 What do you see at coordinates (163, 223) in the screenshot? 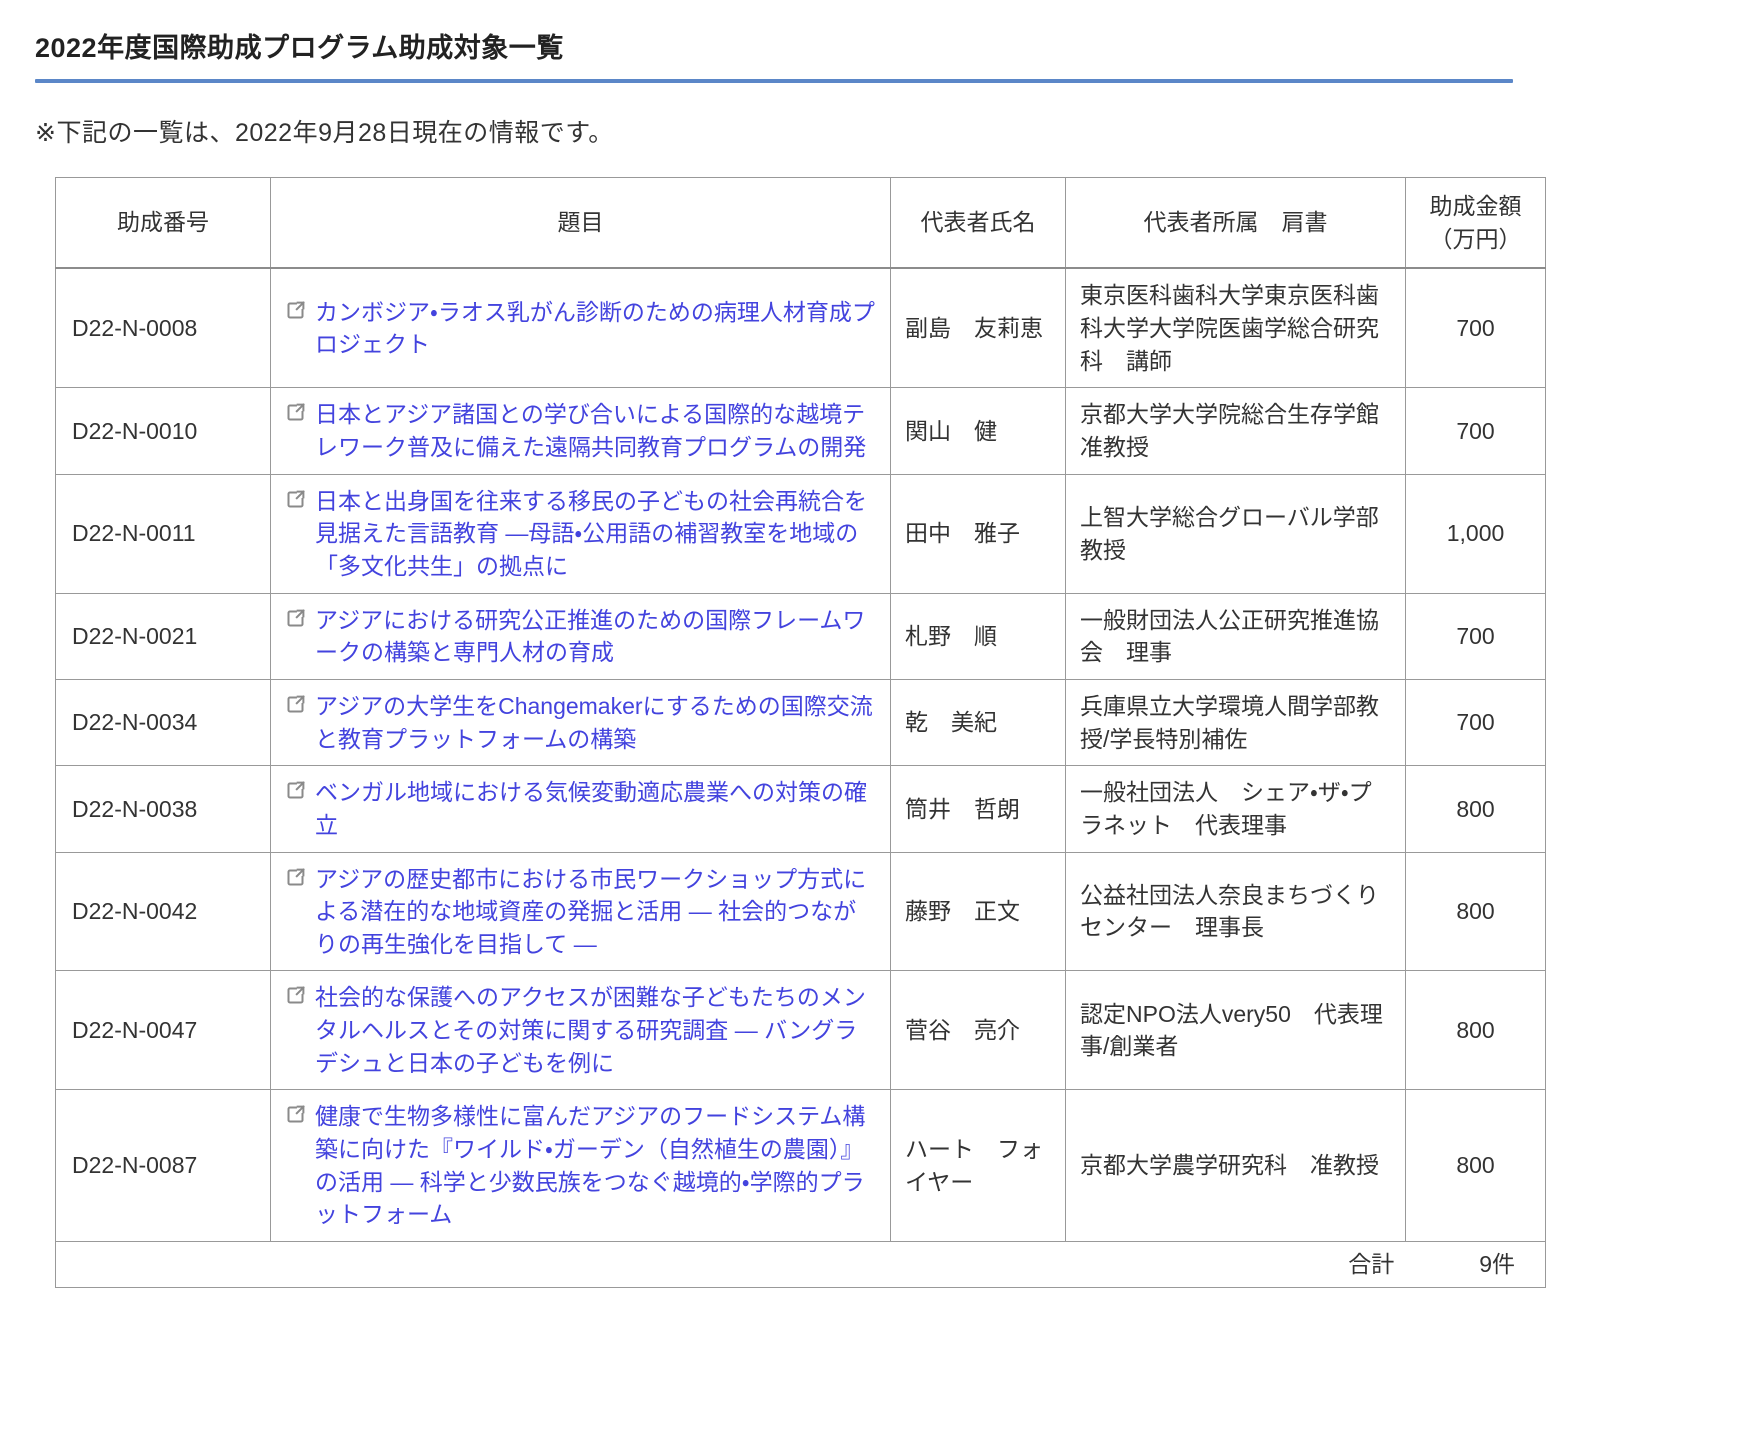
I see `header-grant-number: 助成番号` at bounding box center [163, 223].